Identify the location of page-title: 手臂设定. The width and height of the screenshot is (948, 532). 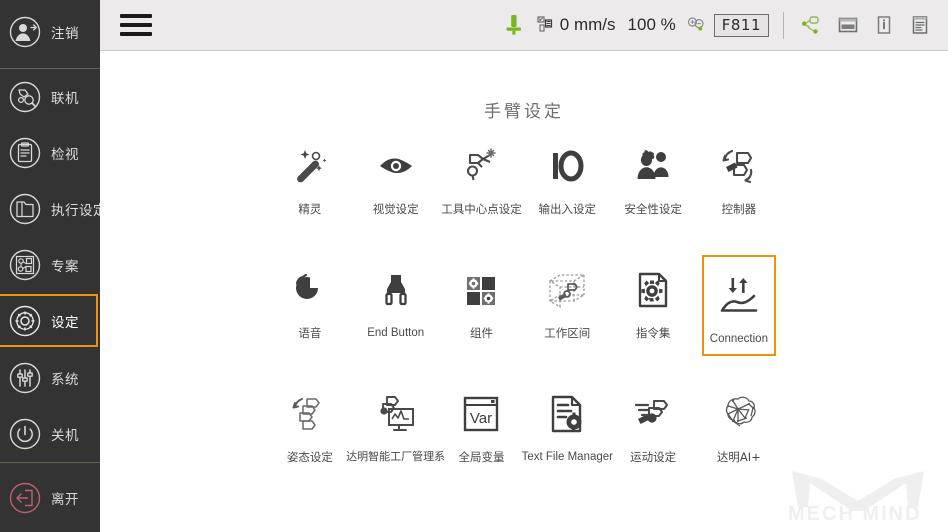
(524, 112).